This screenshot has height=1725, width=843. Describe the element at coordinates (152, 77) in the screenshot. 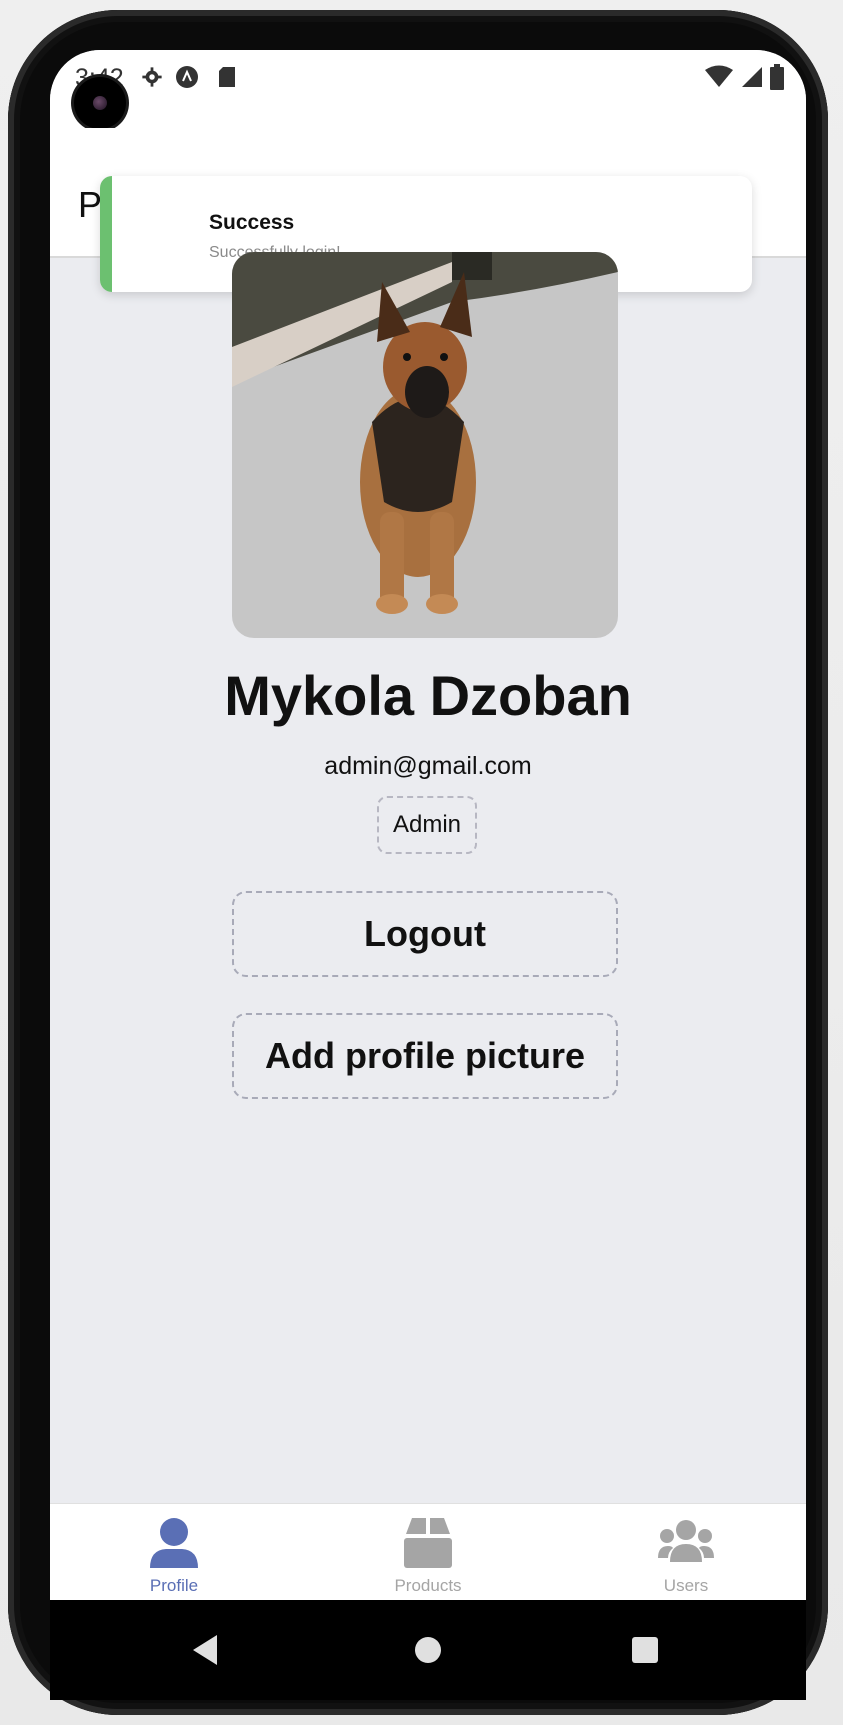

I see `gear-icon` at that location.